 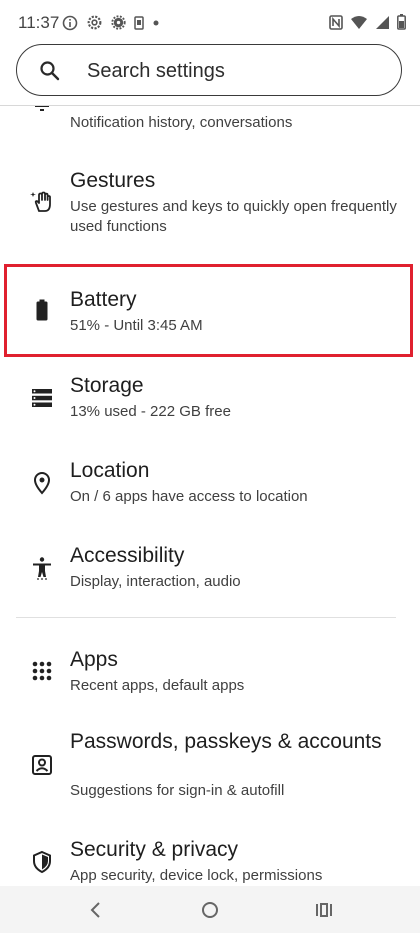 I want to click on section-divider, so click(x=206, y=617).